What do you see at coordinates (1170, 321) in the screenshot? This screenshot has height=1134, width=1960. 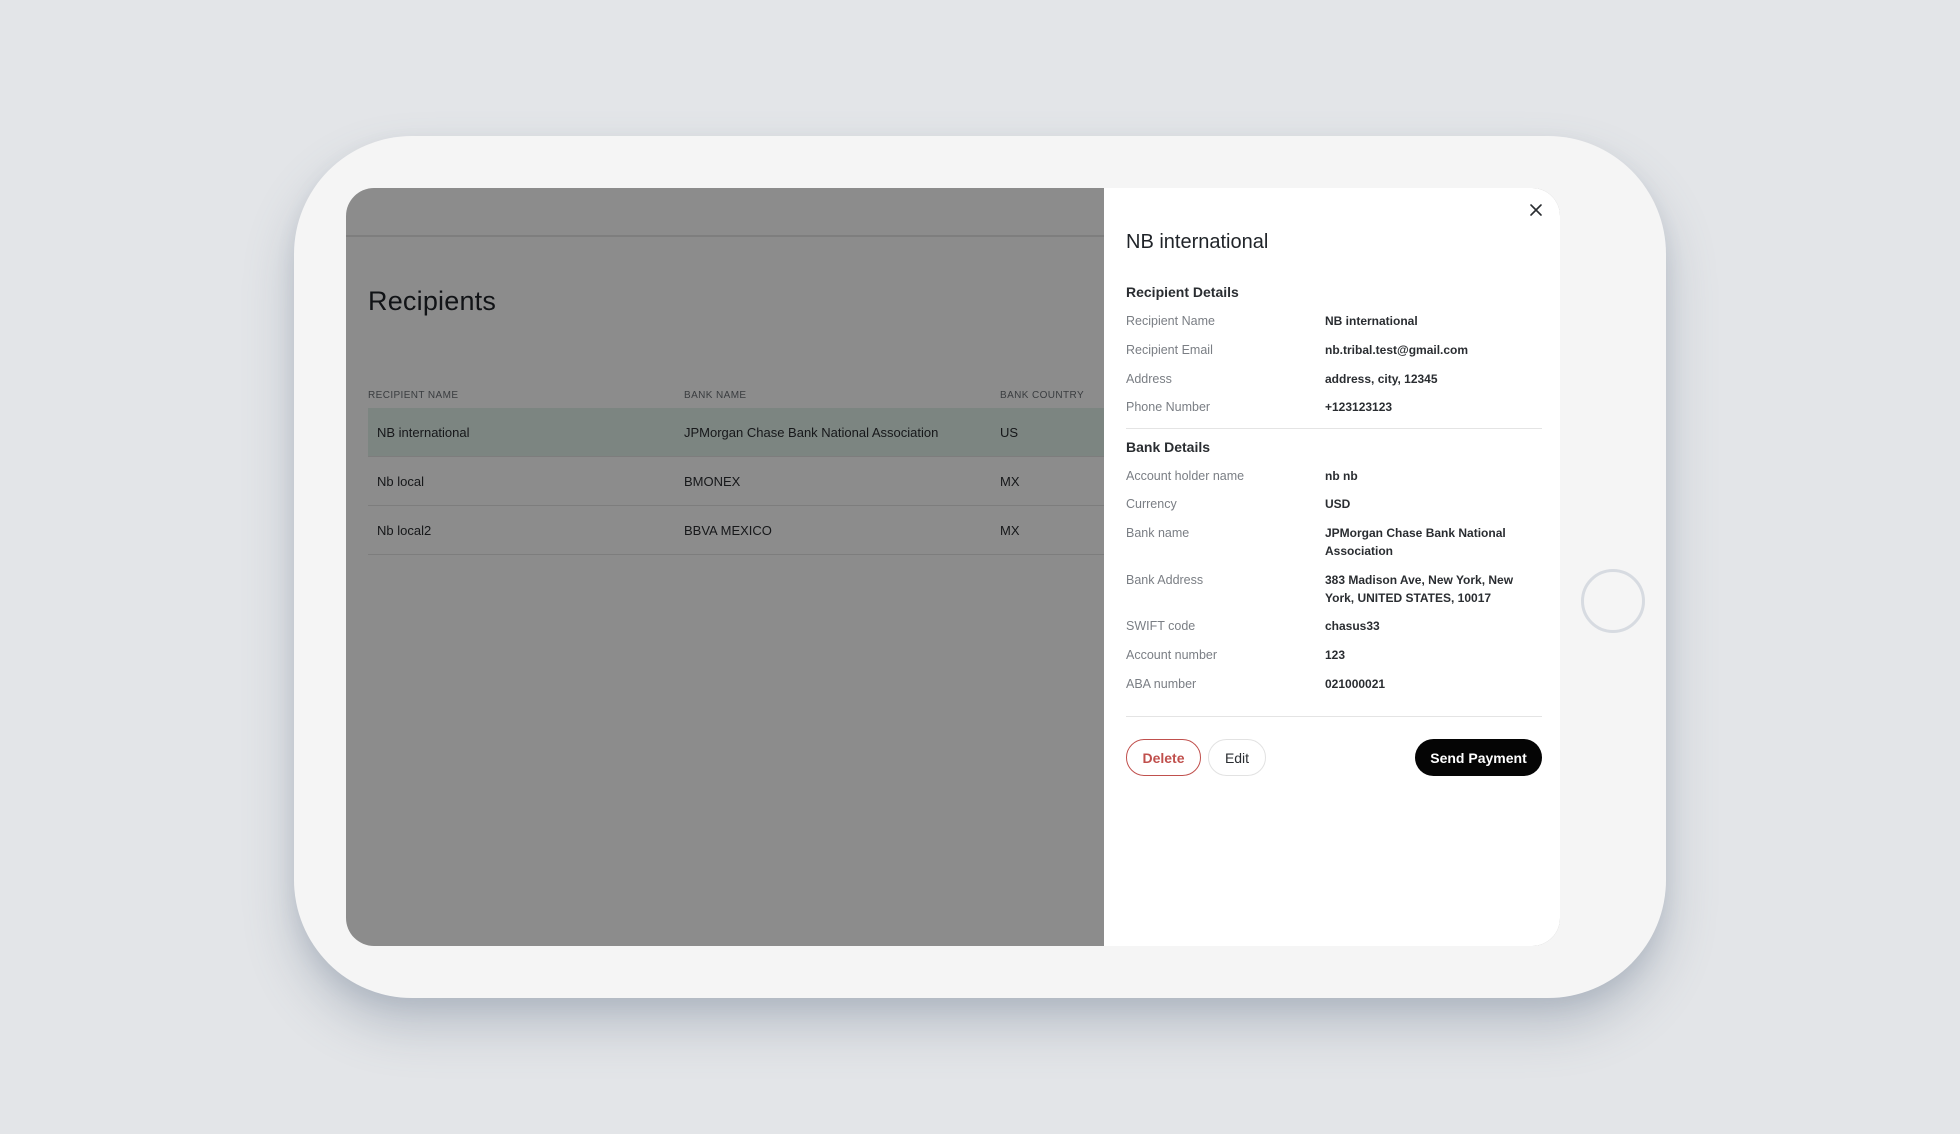 I see `detail-label: Recipient Name` at bounding box center [1170, 321].